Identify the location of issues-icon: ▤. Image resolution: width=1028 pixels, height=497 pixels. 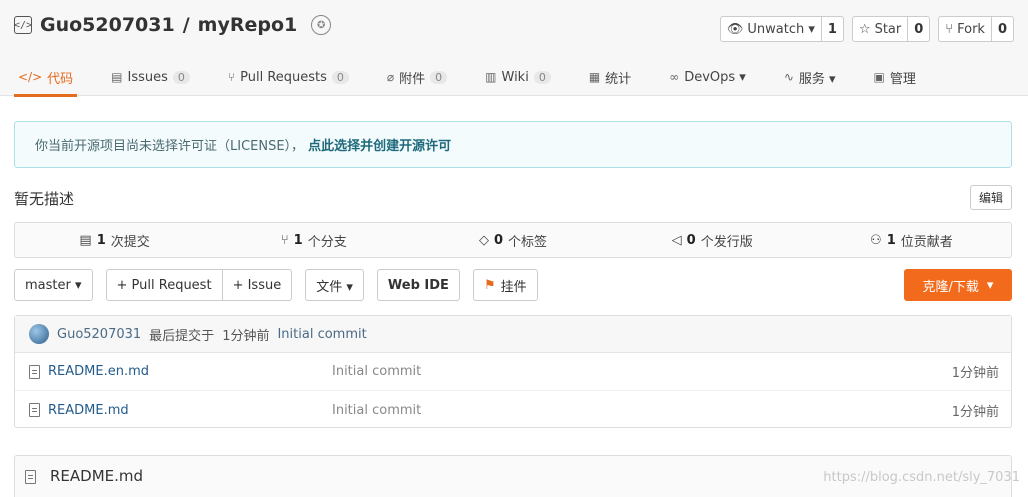
(117, 77).